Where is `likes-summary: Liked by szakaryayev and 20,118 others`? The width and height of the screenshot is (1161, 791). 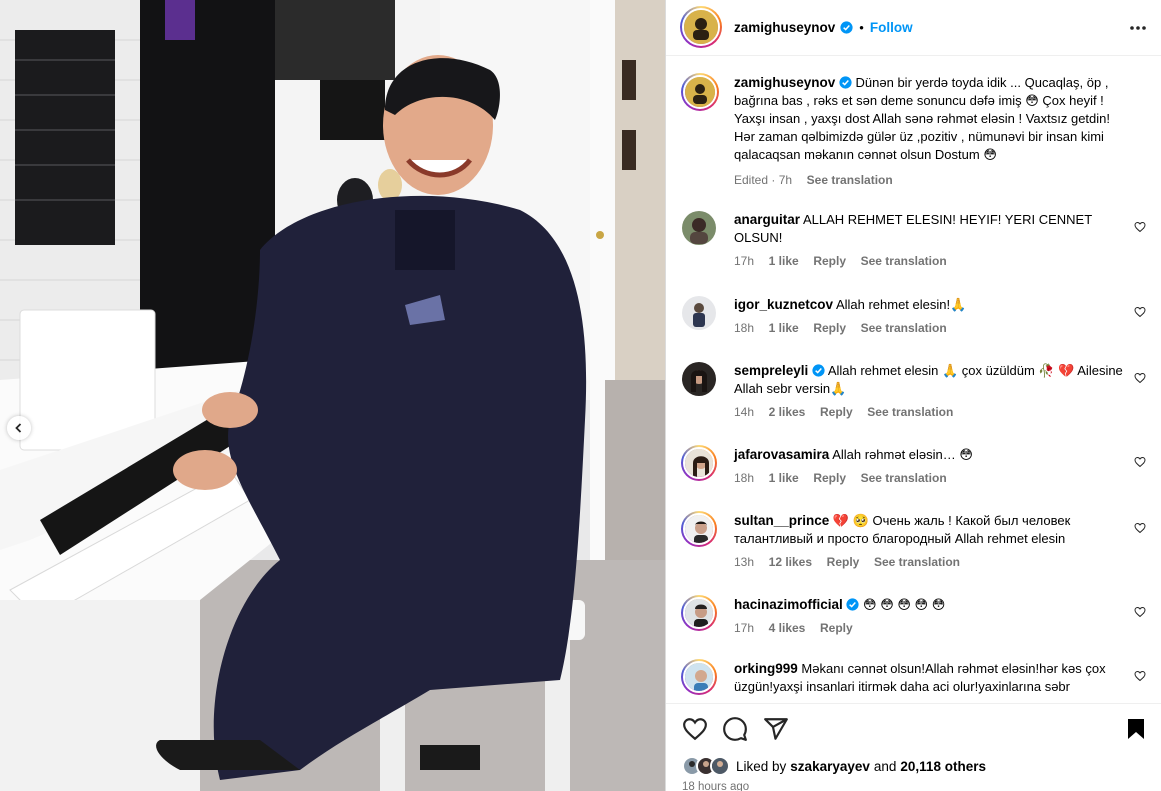
likes-summary: Liked by szakaryayev and 20,118 others is located at coordinates (834, 766).